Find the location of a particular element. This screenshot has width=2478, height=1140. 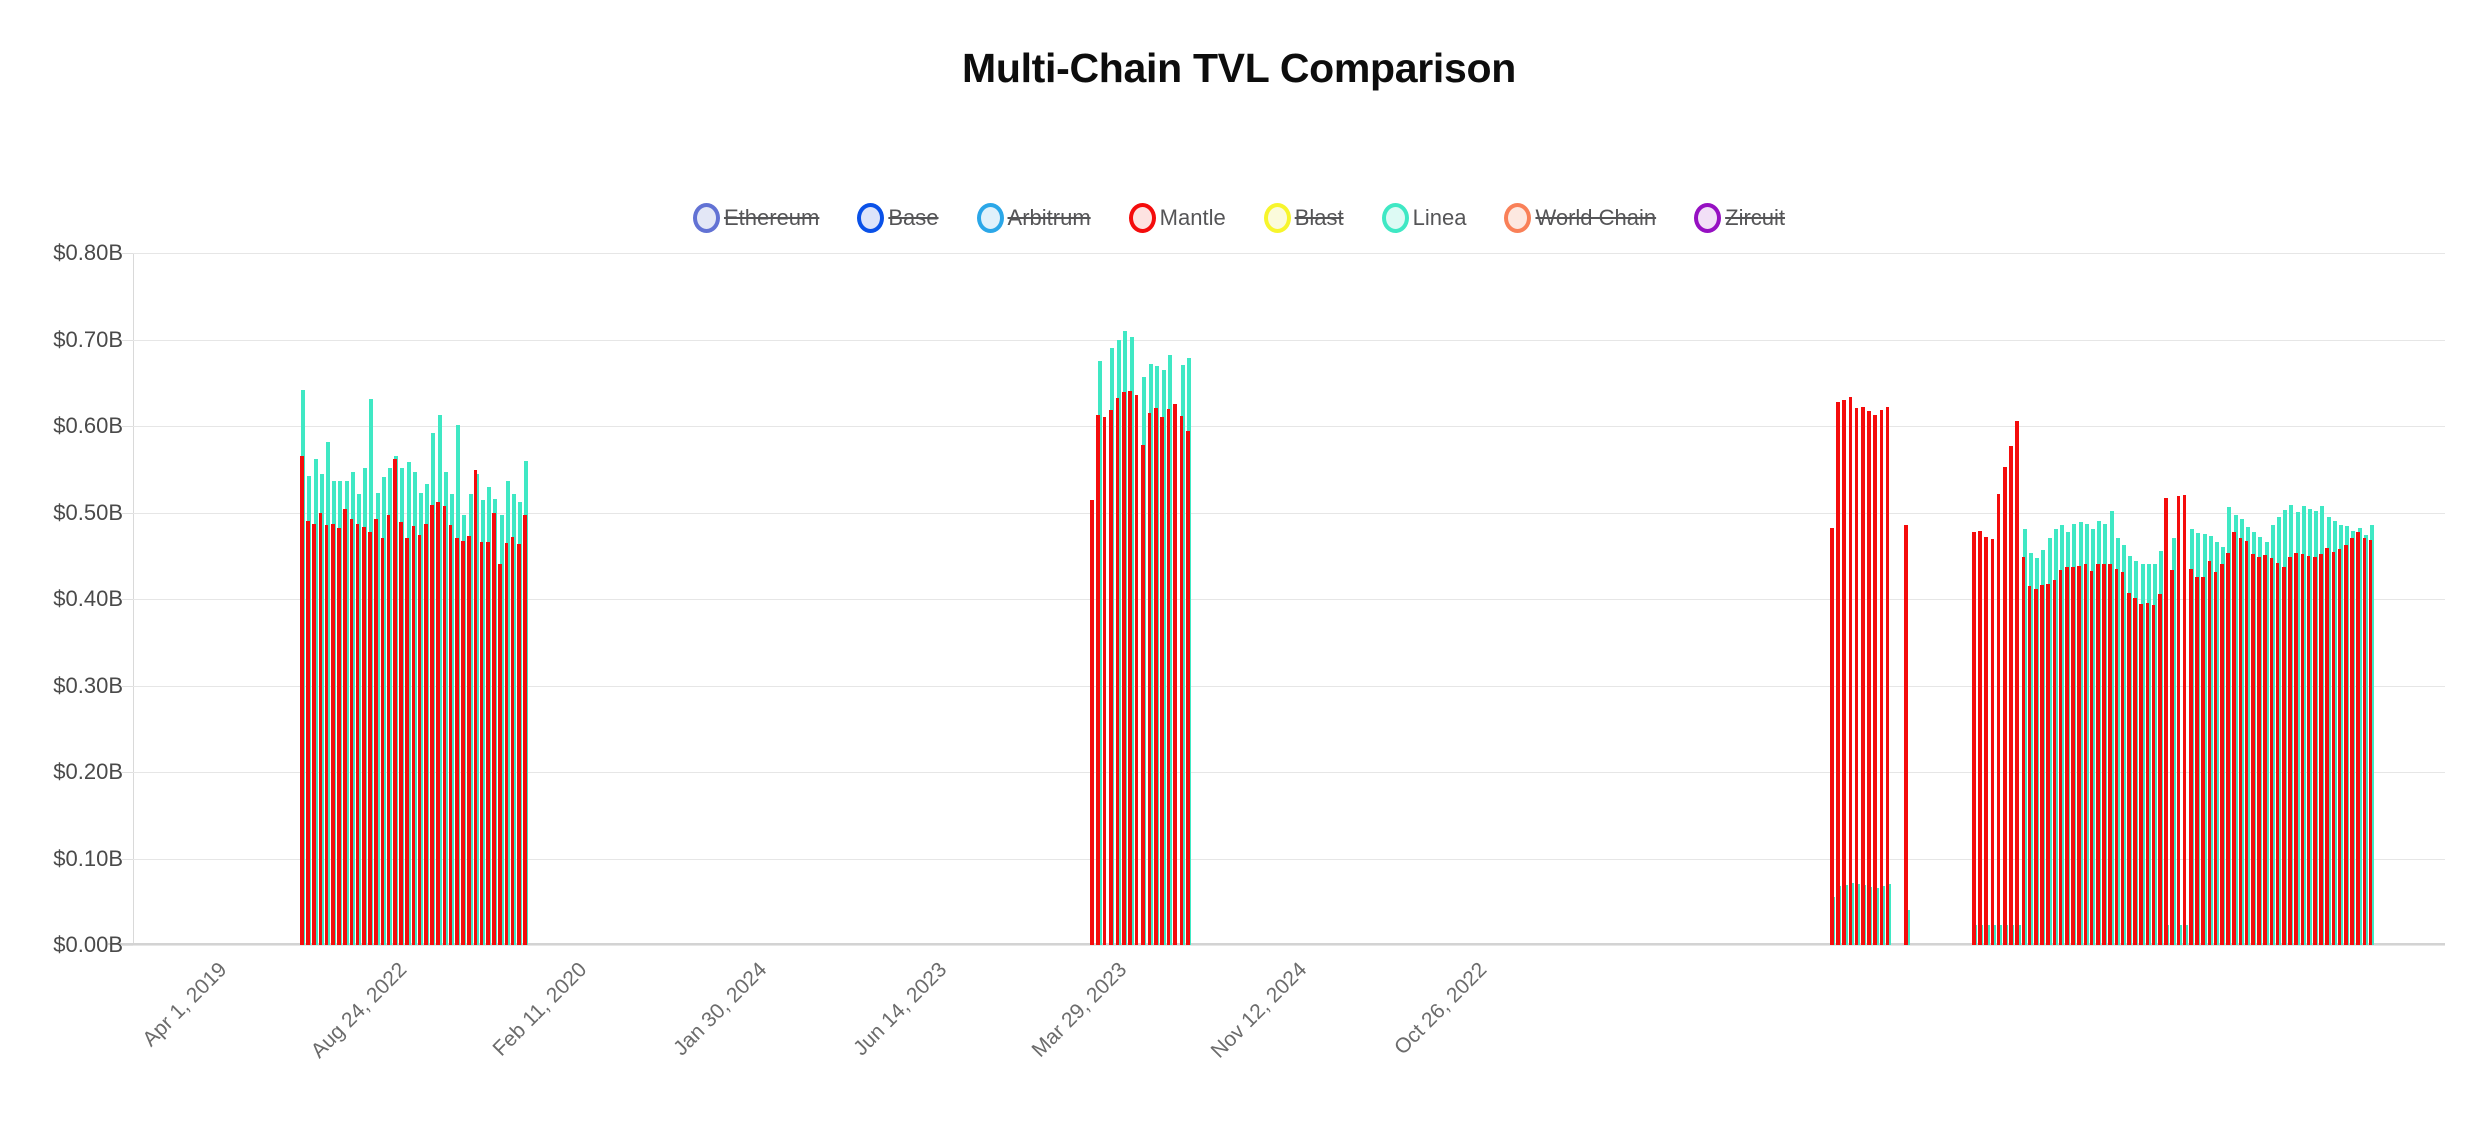

legend-item-zircuit: Zircuit is located at coordinates (1739, 218).